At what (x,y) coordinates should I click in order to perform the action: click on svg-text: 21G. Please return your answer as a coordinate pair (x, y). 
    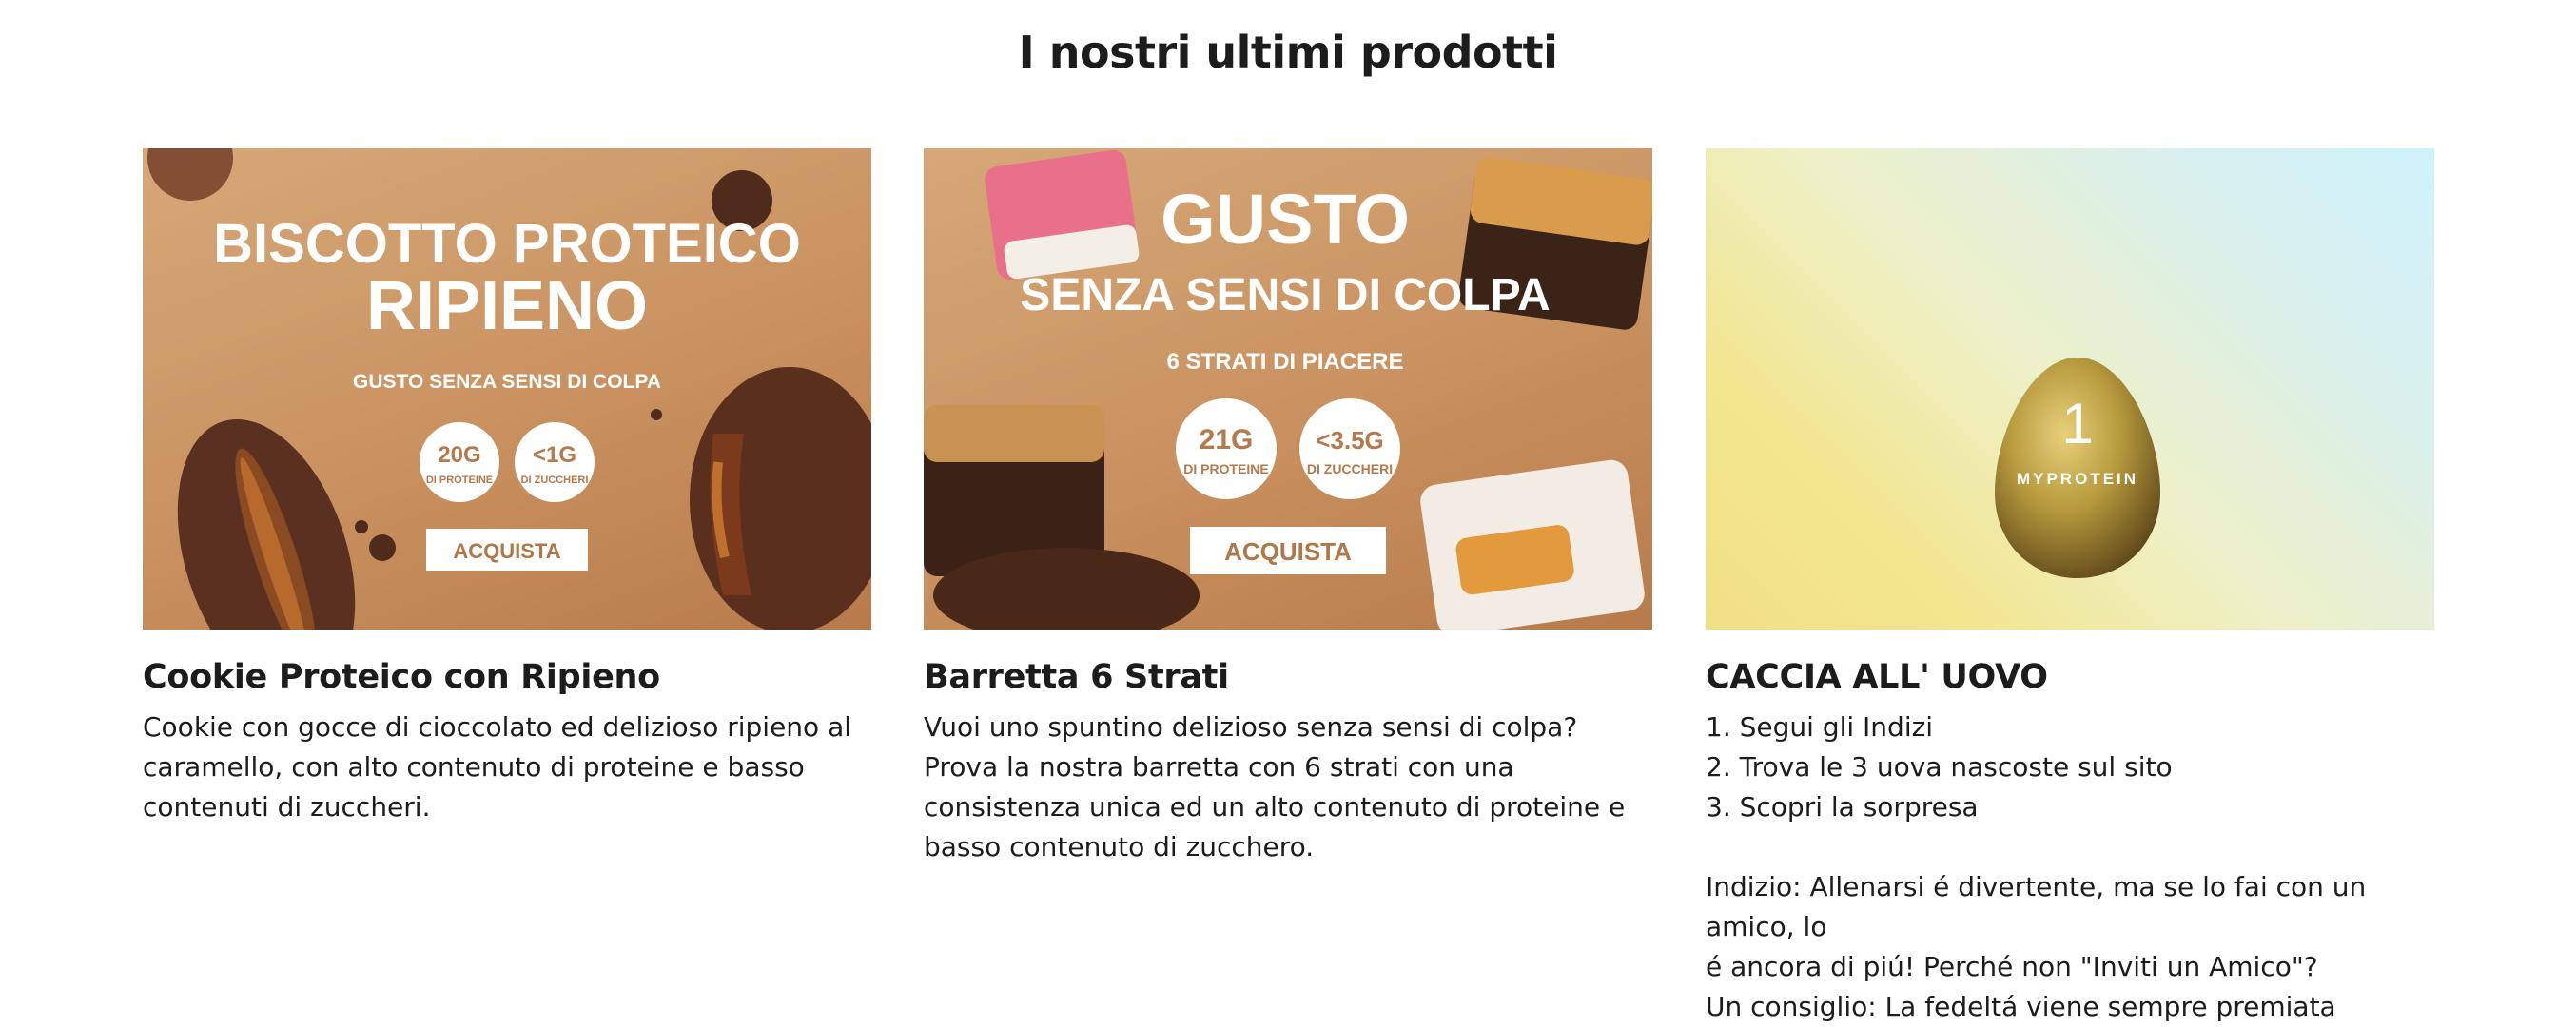
    Looking at the image, I should click on (1227, 439).